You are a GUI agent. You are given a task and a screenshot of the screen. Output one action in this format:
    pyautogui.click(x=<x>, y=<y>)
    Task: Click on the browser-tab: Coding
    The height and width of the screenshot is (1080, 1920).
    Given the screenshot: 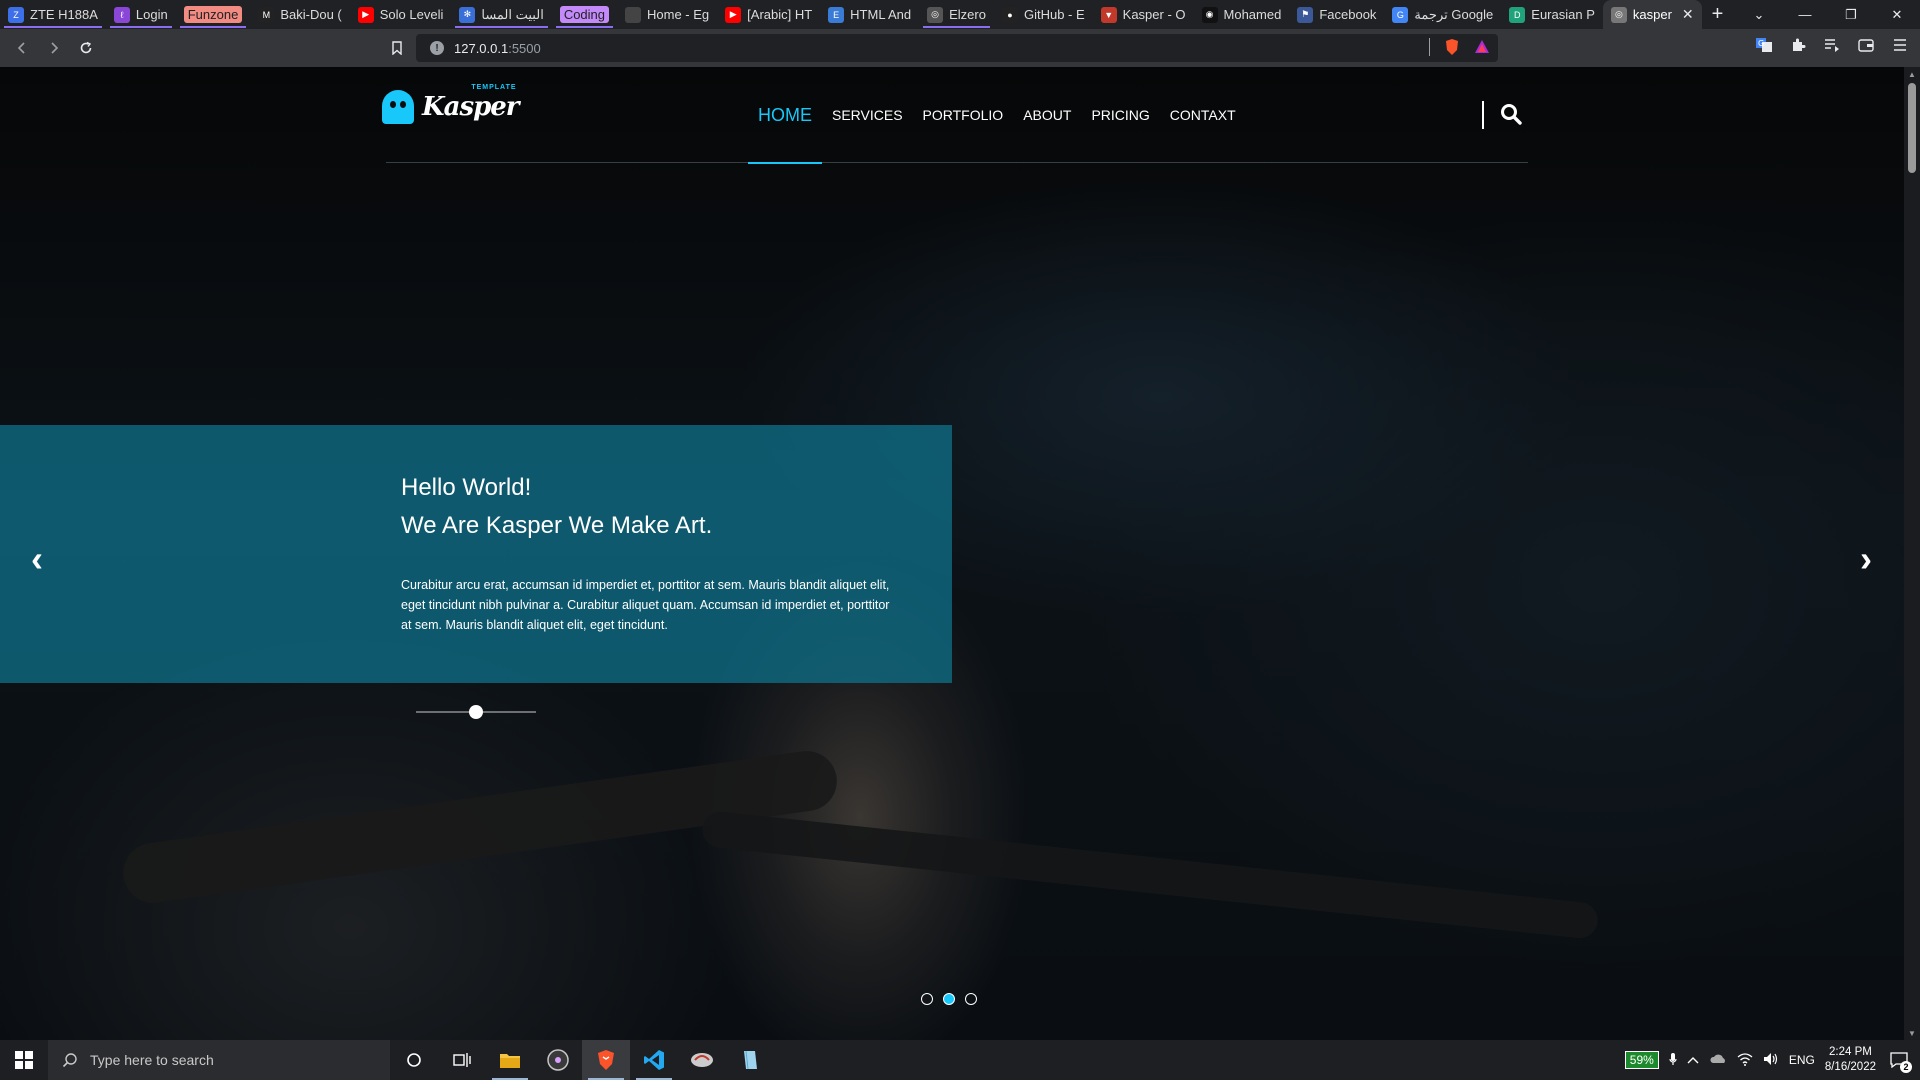 What is the action you would take?
    pyautogui.click(x=584, y=14)
    